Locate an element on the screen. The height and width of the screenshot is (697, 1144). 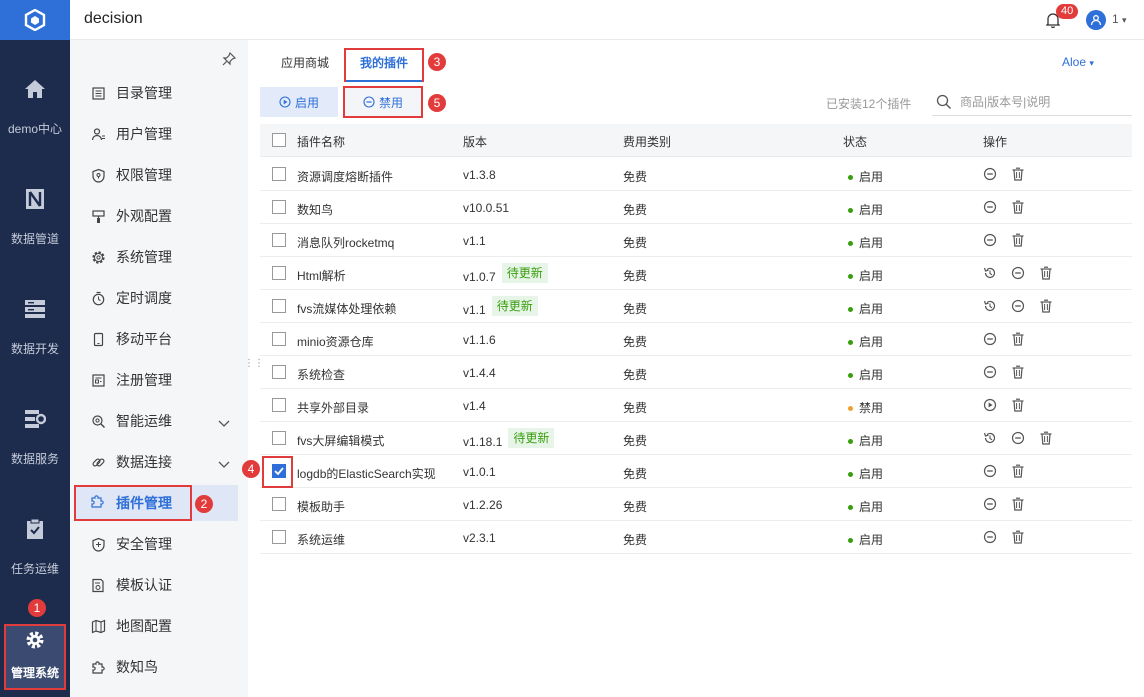
table-row: fvs流媒体处理依赖 v1.1 待更新 免费 启用 is located at coordinates (696, 306).